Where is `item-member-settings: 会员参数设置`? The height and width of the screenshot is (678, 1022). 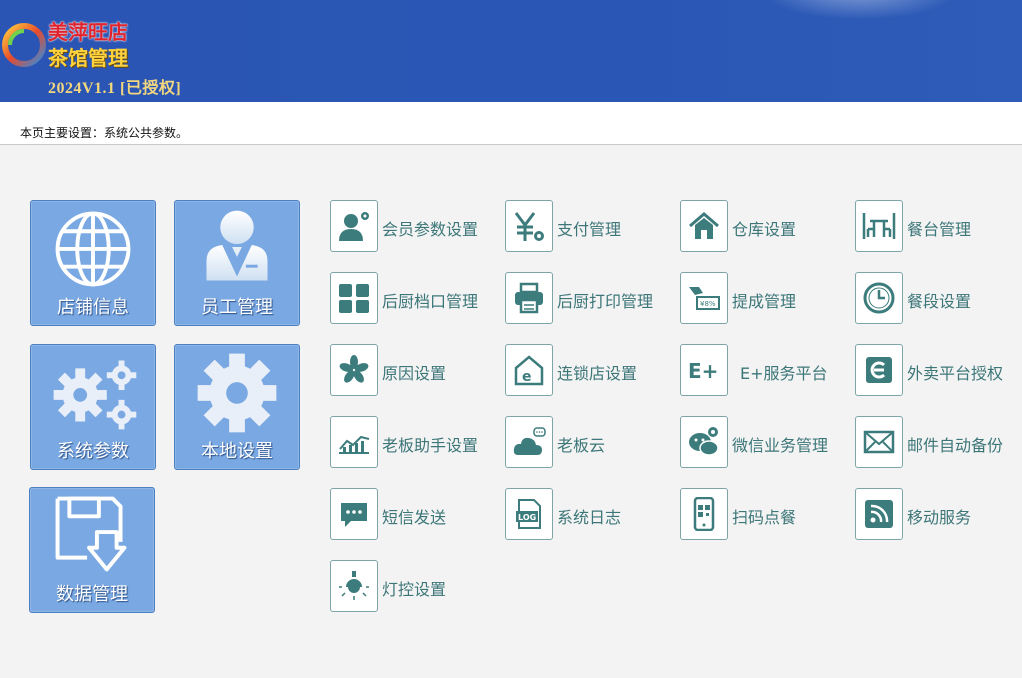
item-member-settings: 会员参数设置 is located at coordinates (415, 226).